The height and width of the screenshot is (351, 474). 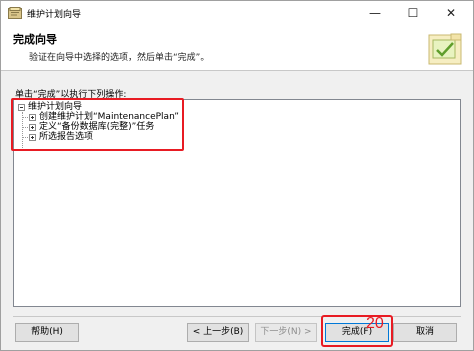 What do you see at coordinates (66, 137) in the screenshot?
I see `tree-item-label: 所选报告选项` at bounding box center [66, 137].